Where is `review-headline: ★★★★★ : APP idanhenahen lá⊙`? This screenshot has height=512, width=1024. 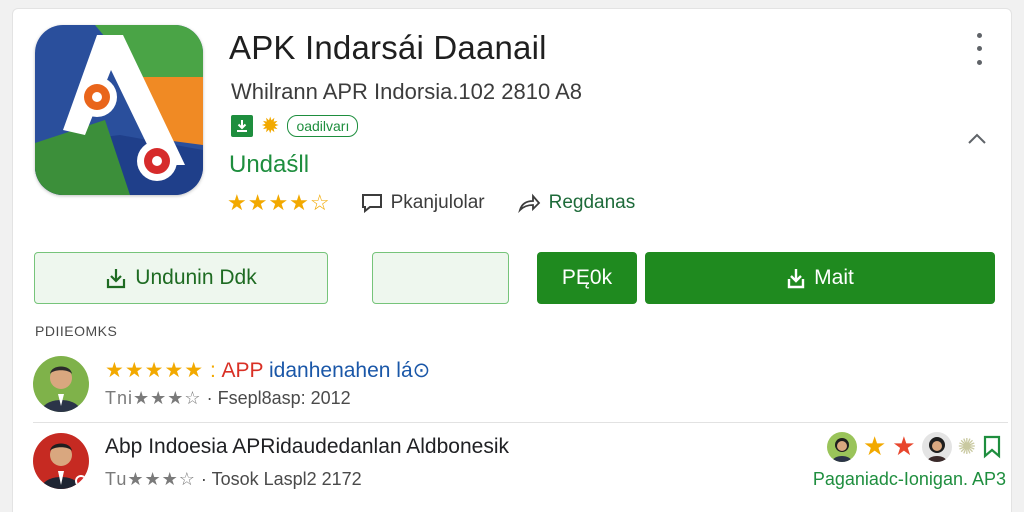
review-headline: ★★★★★ : APP idanhenahen lá⊙ is located at coordinates (268, 370).